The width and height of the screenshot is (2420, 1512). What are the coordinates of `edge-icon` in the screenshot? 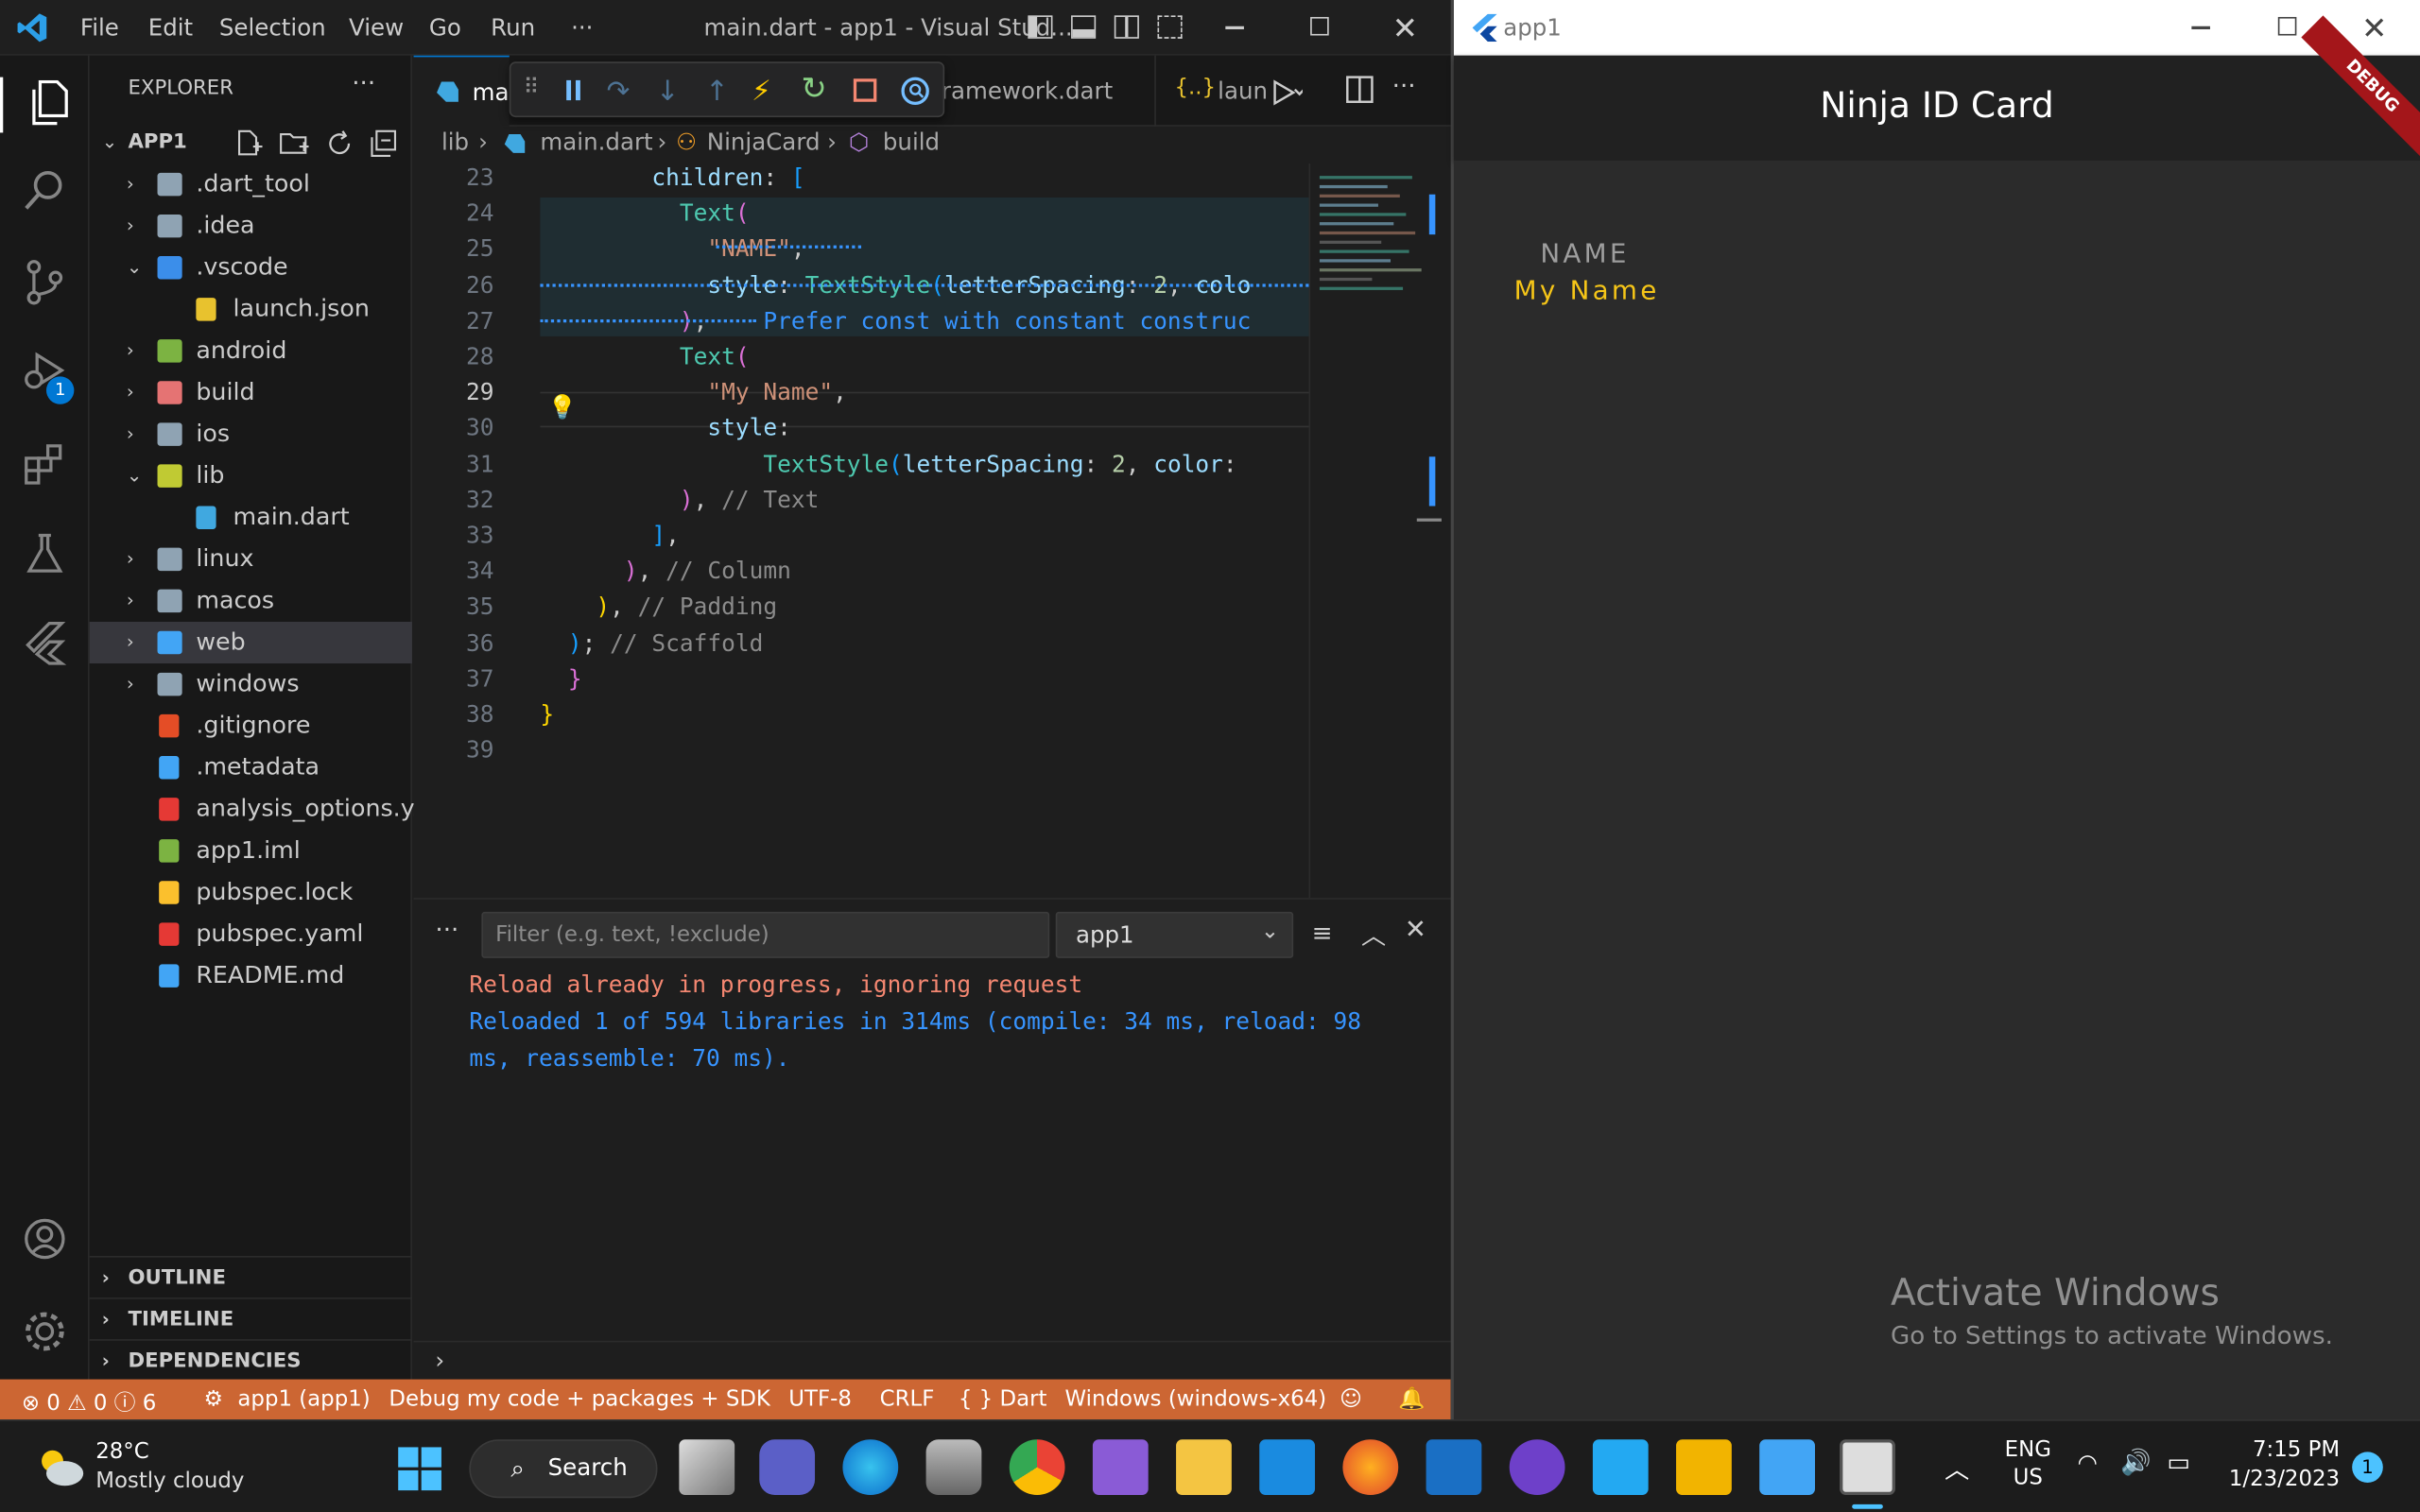 It's located at (870, 1467).